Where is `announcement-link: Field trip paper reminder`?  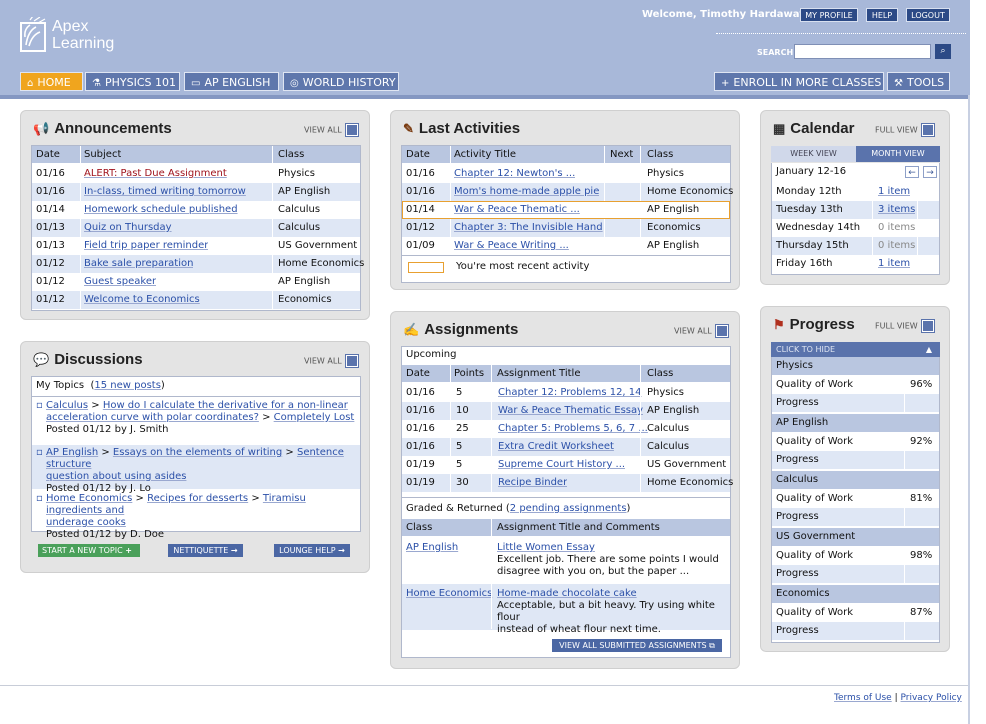 announcement-link: Field trip paper reminder is located at coordinates (146, 246).